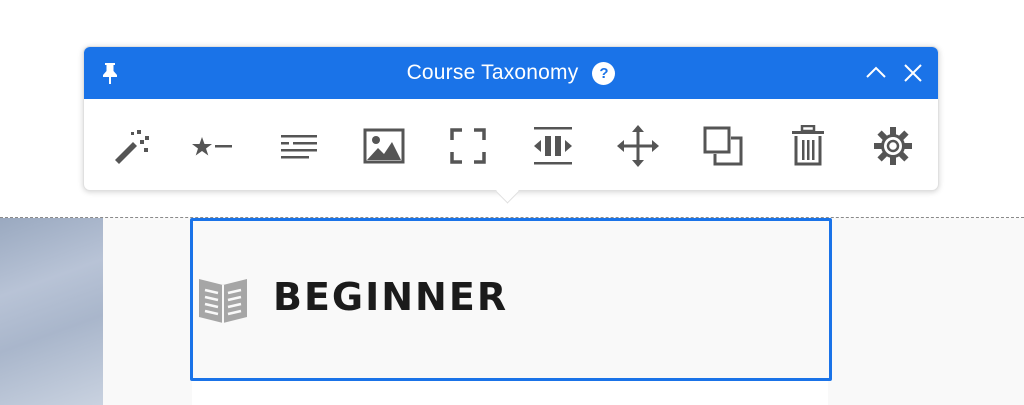 The image size is (1024, 405). Describe the element at coordinates (913, 73) in the screenshot. I see `close-icon` at that location.